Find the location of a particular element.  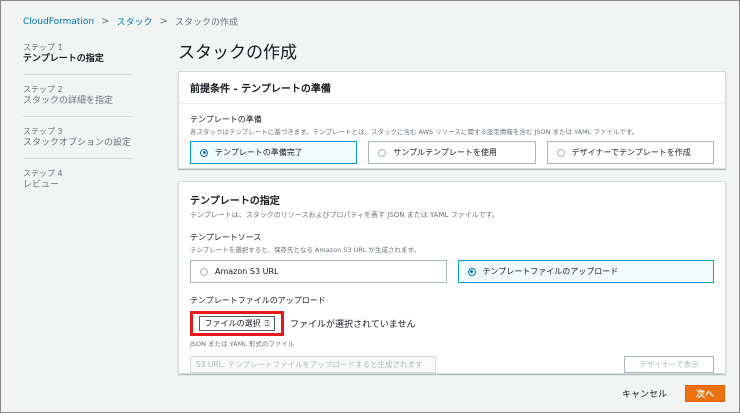

breadcrumb-cloudformation: CloudFormation is located at coordinates (58, 22).